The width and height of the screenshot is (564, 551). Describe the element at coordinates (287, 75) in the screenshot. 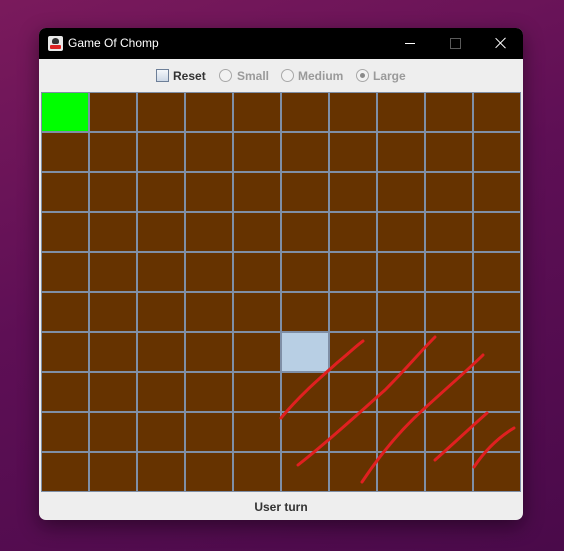

I see `radio-medium` at that location.